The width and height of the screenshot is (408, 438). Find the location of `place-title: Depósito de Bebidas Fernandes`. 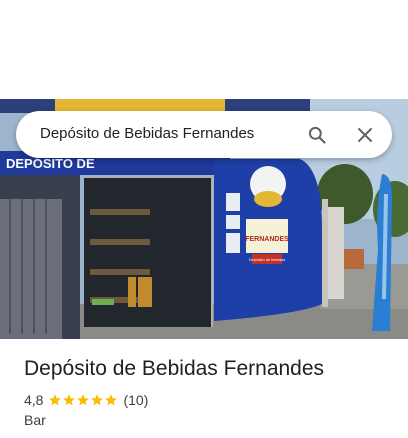

place-title: Depósito de Bebidas Fernandes is located at coordinates (174, 368).